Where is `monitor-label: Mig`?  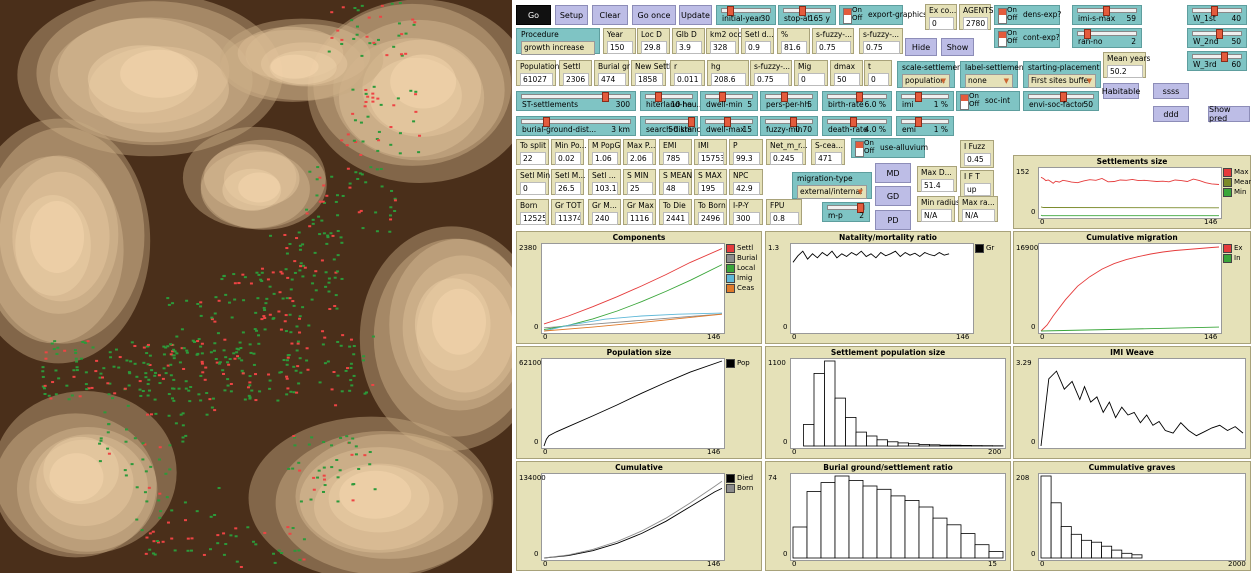 monitor-label: Mig is located at coordinates (805, 66).